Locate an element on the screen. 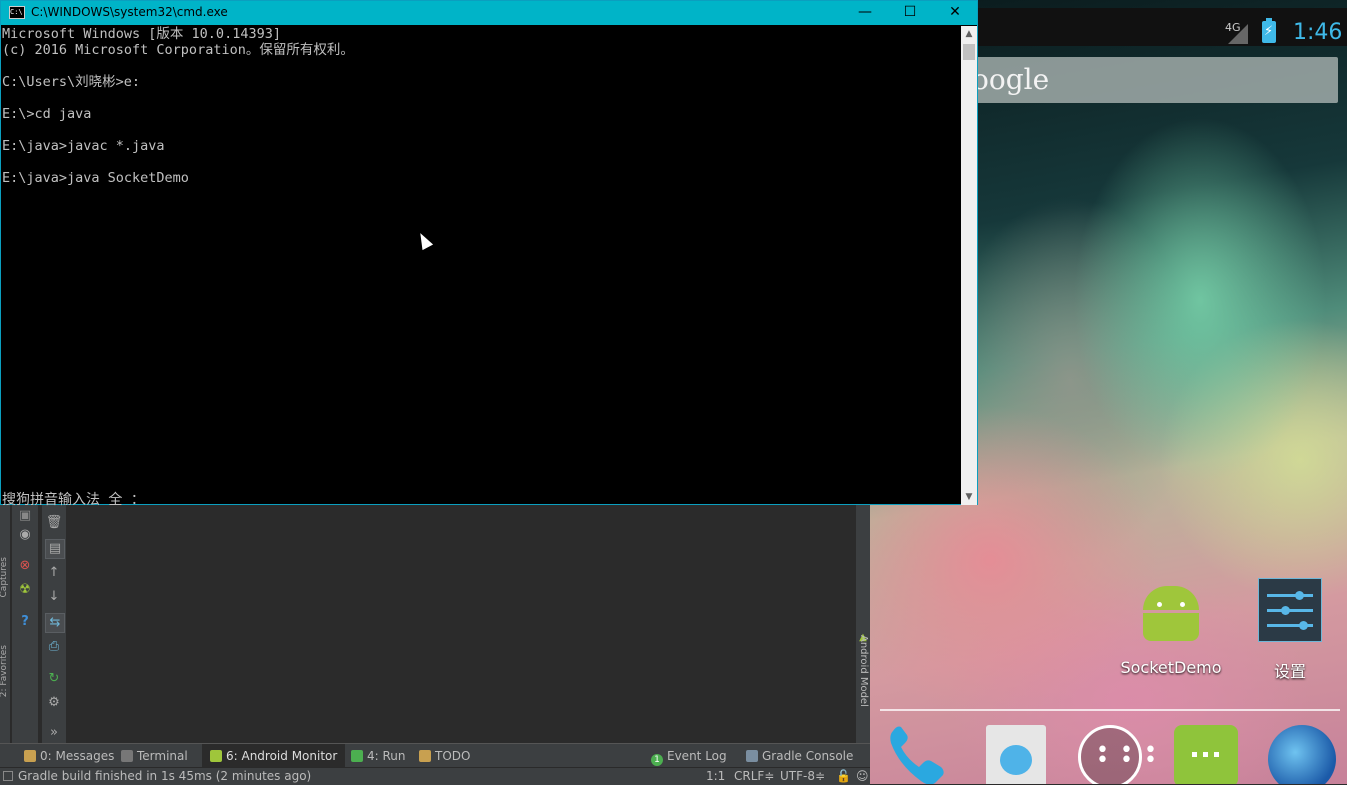  scroll-down-icon: ▼ is located at coordinates (969, 497).